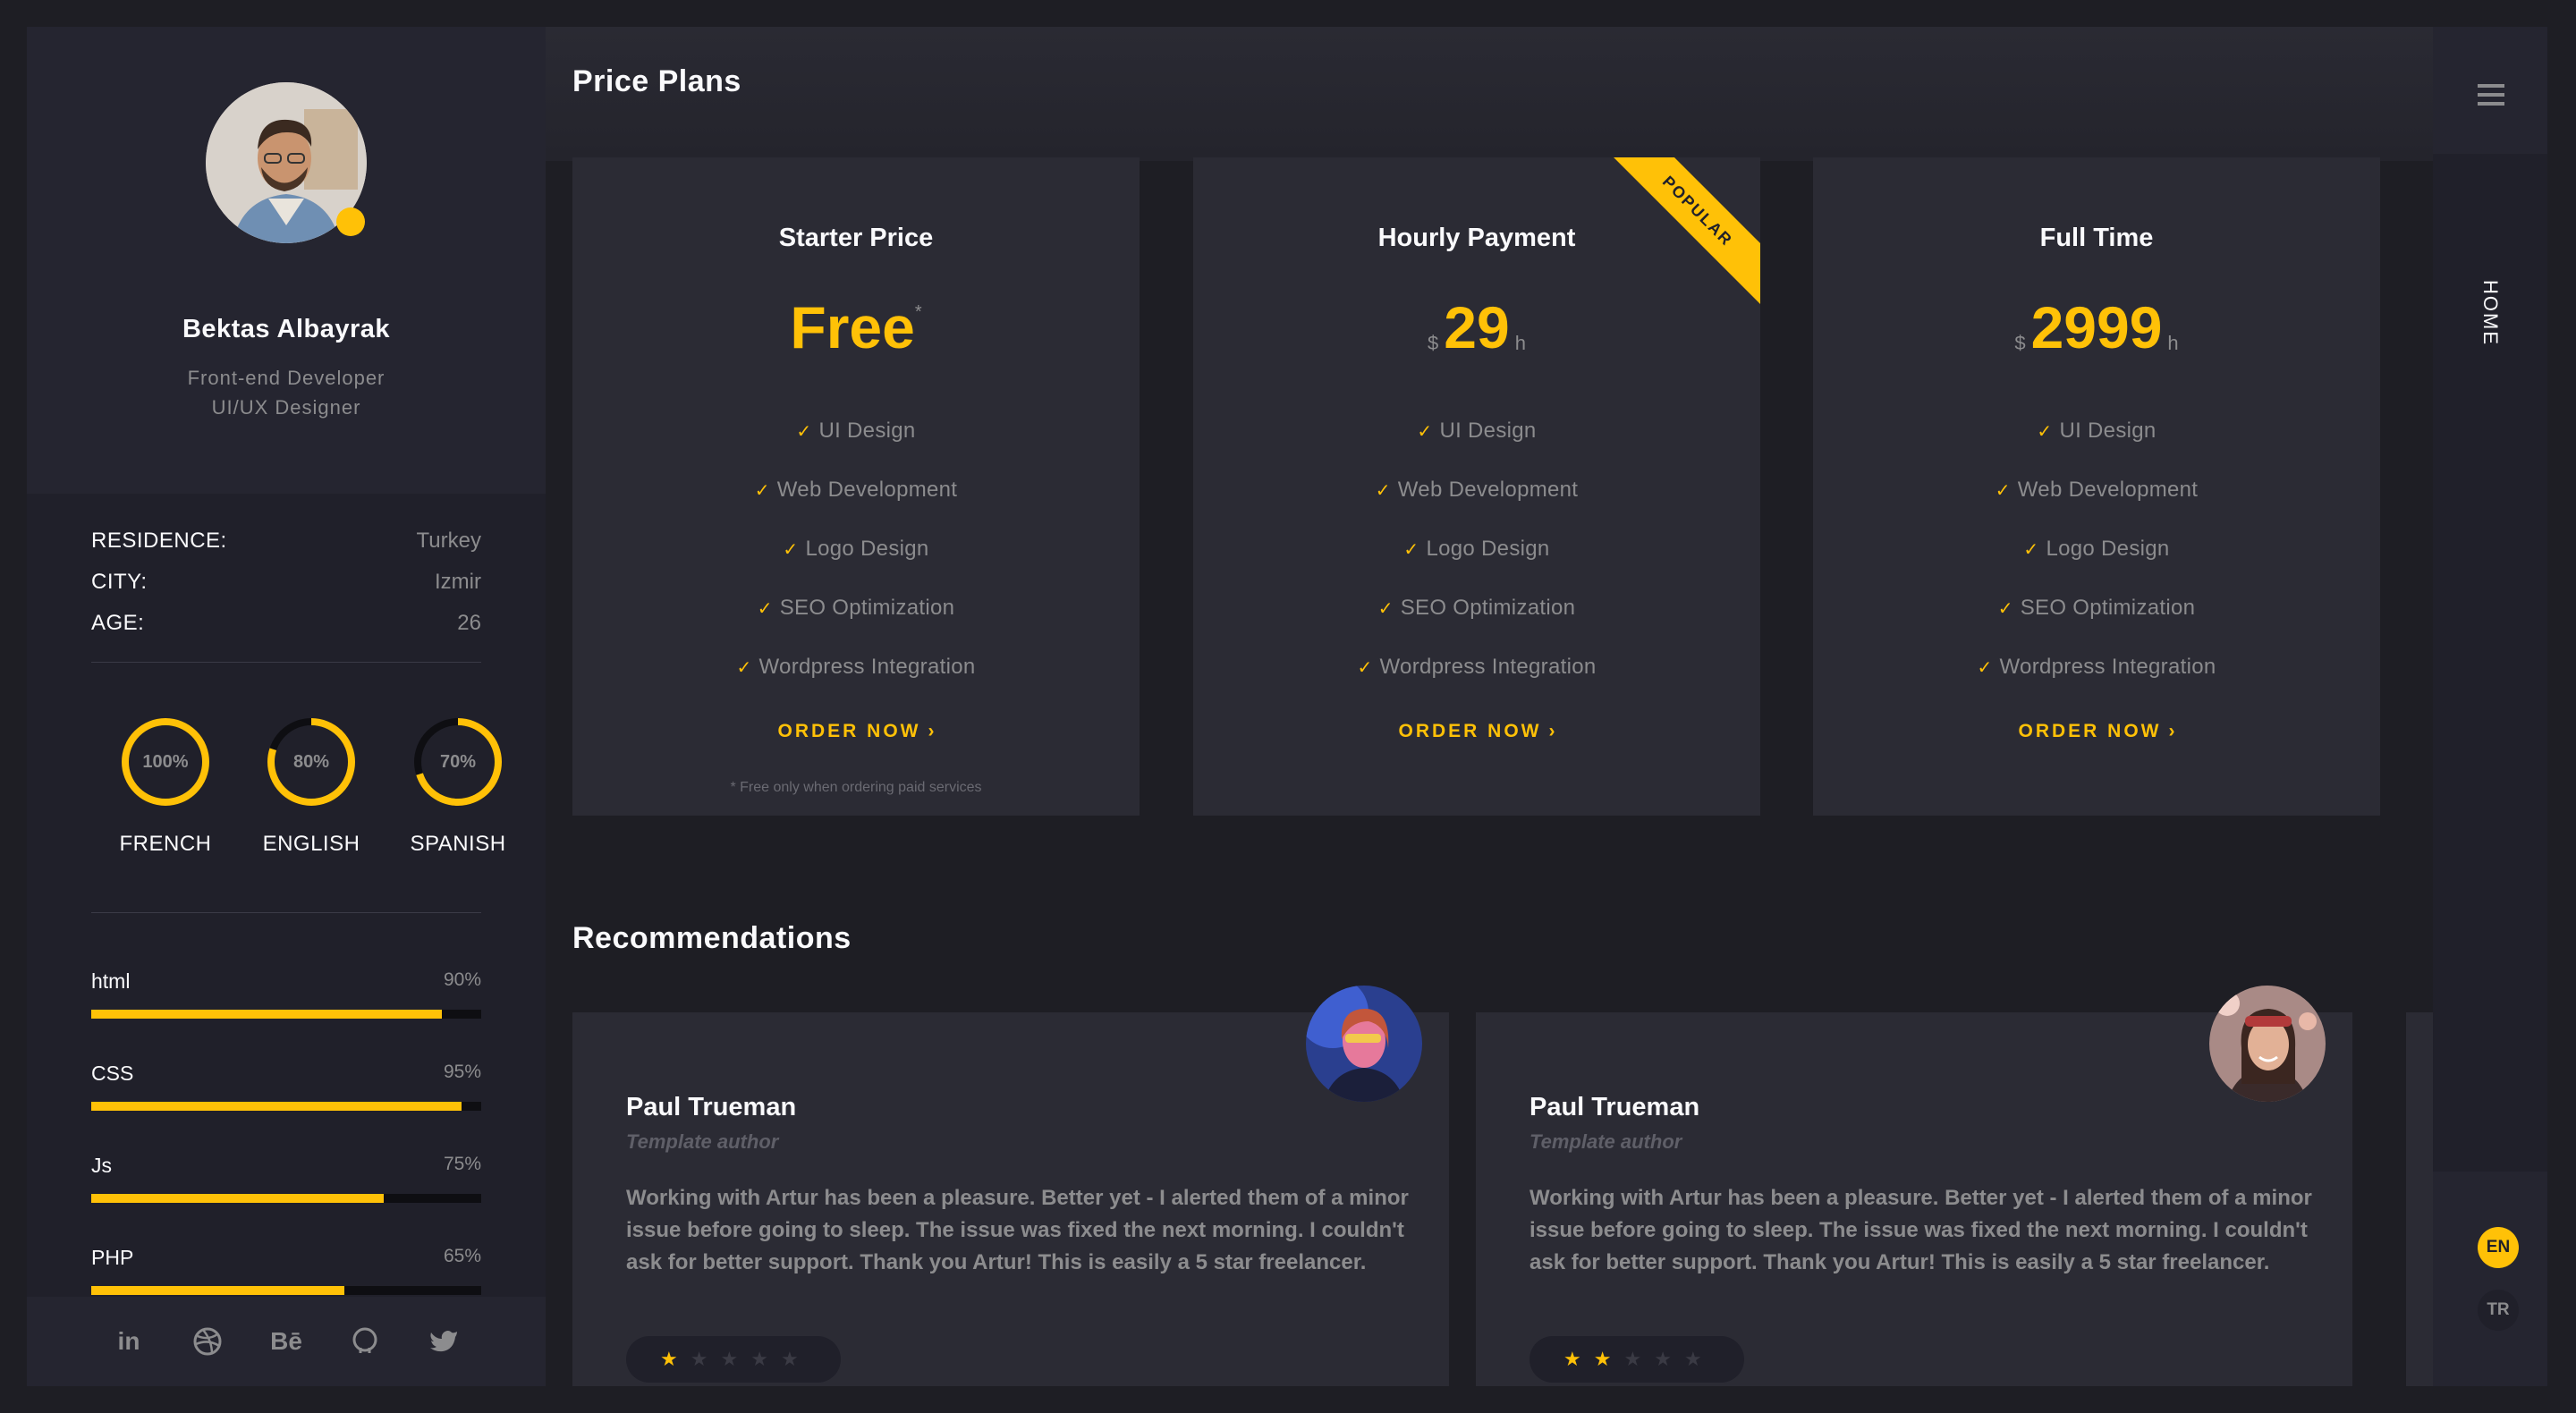 The image size is (2576, 1413). I want to click on price-currency: $, so click(1433, 343).